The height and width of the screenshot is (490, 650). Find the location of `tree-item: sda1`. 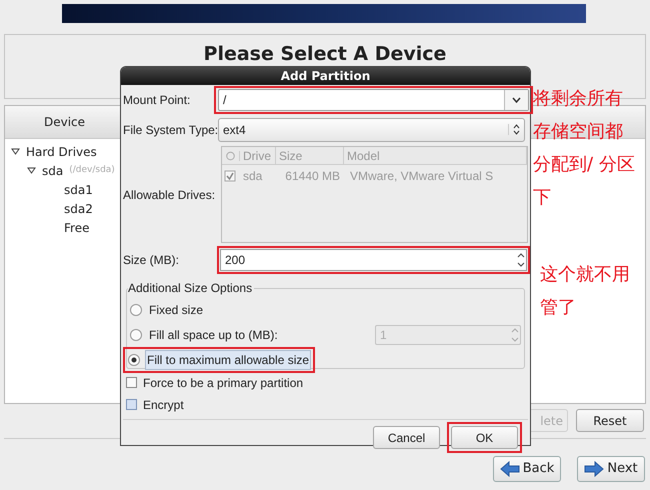

tree-item: sda1 is located at coordinates (78, 189).